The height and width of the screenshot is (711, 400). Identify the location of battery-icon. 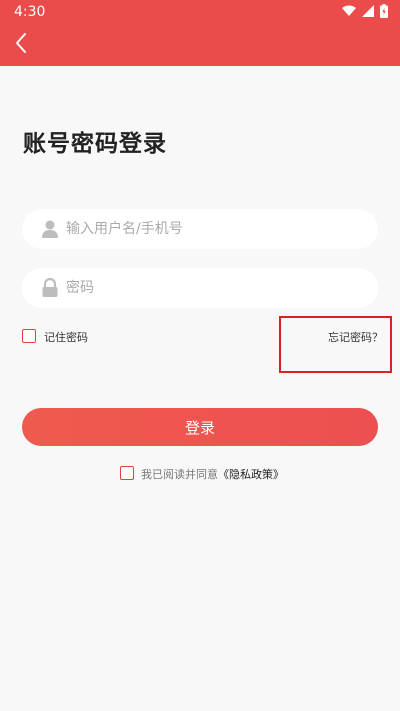
(384, 11).